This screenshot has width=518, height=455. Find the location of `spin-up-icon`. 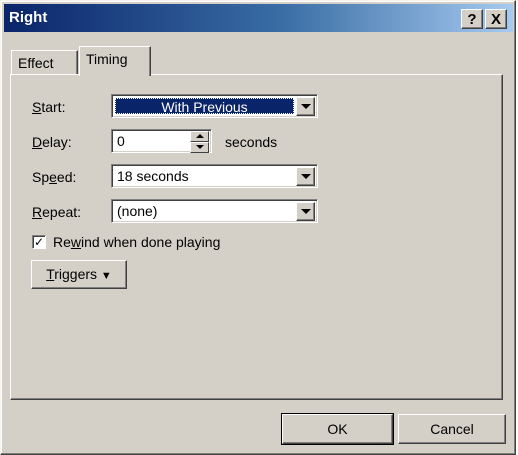

spin-up-icon is located at coordinates (199, 136).